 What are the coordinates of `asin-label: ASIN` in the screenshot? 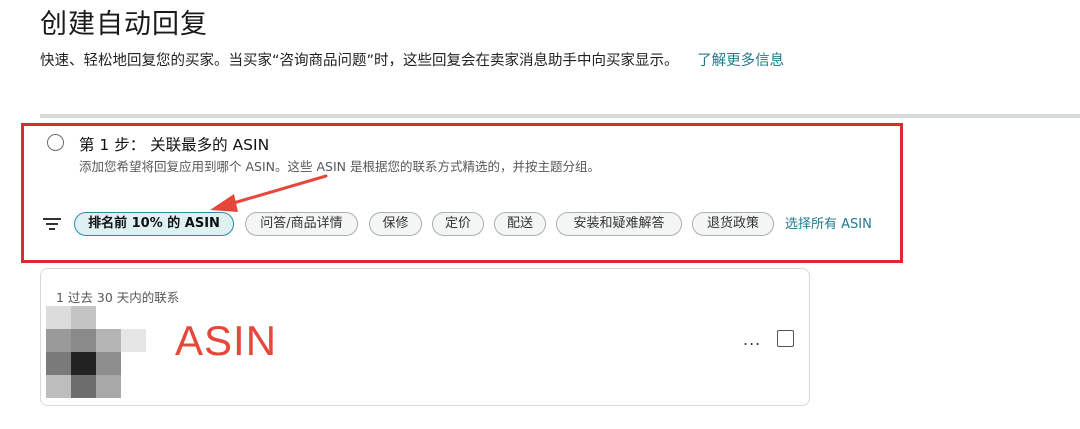 It's located at (226, 340).